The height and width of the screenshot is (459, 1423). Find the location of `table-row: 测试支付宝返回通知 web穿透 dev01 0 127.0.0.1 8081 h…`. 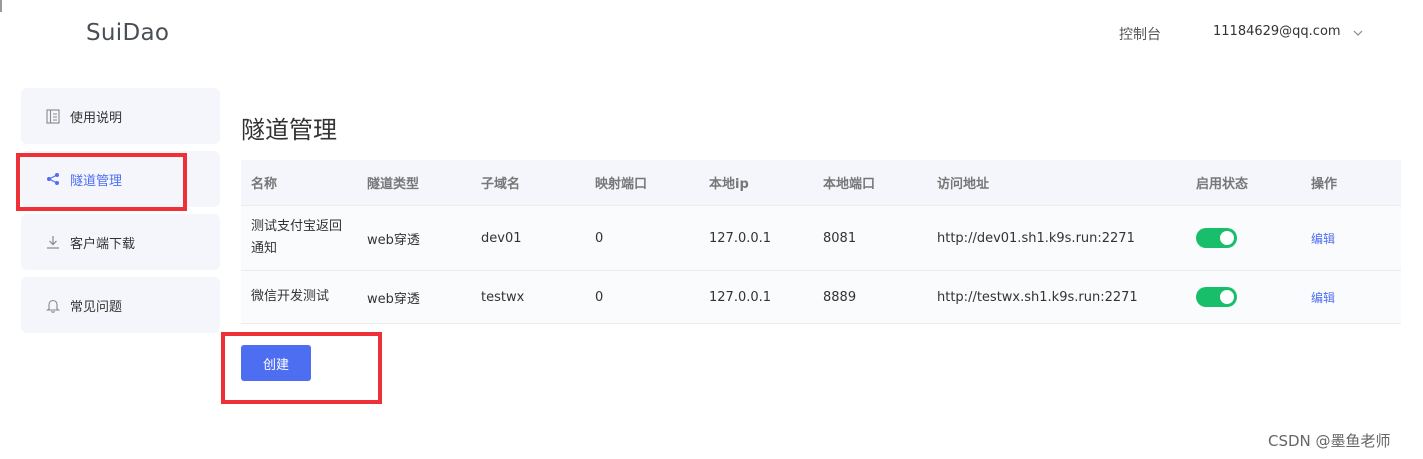

table-row: 测试支付宝返回通知 web穿透 dev01 0 127.0.0.1 8081 h… is located at coordinates (821, 238).